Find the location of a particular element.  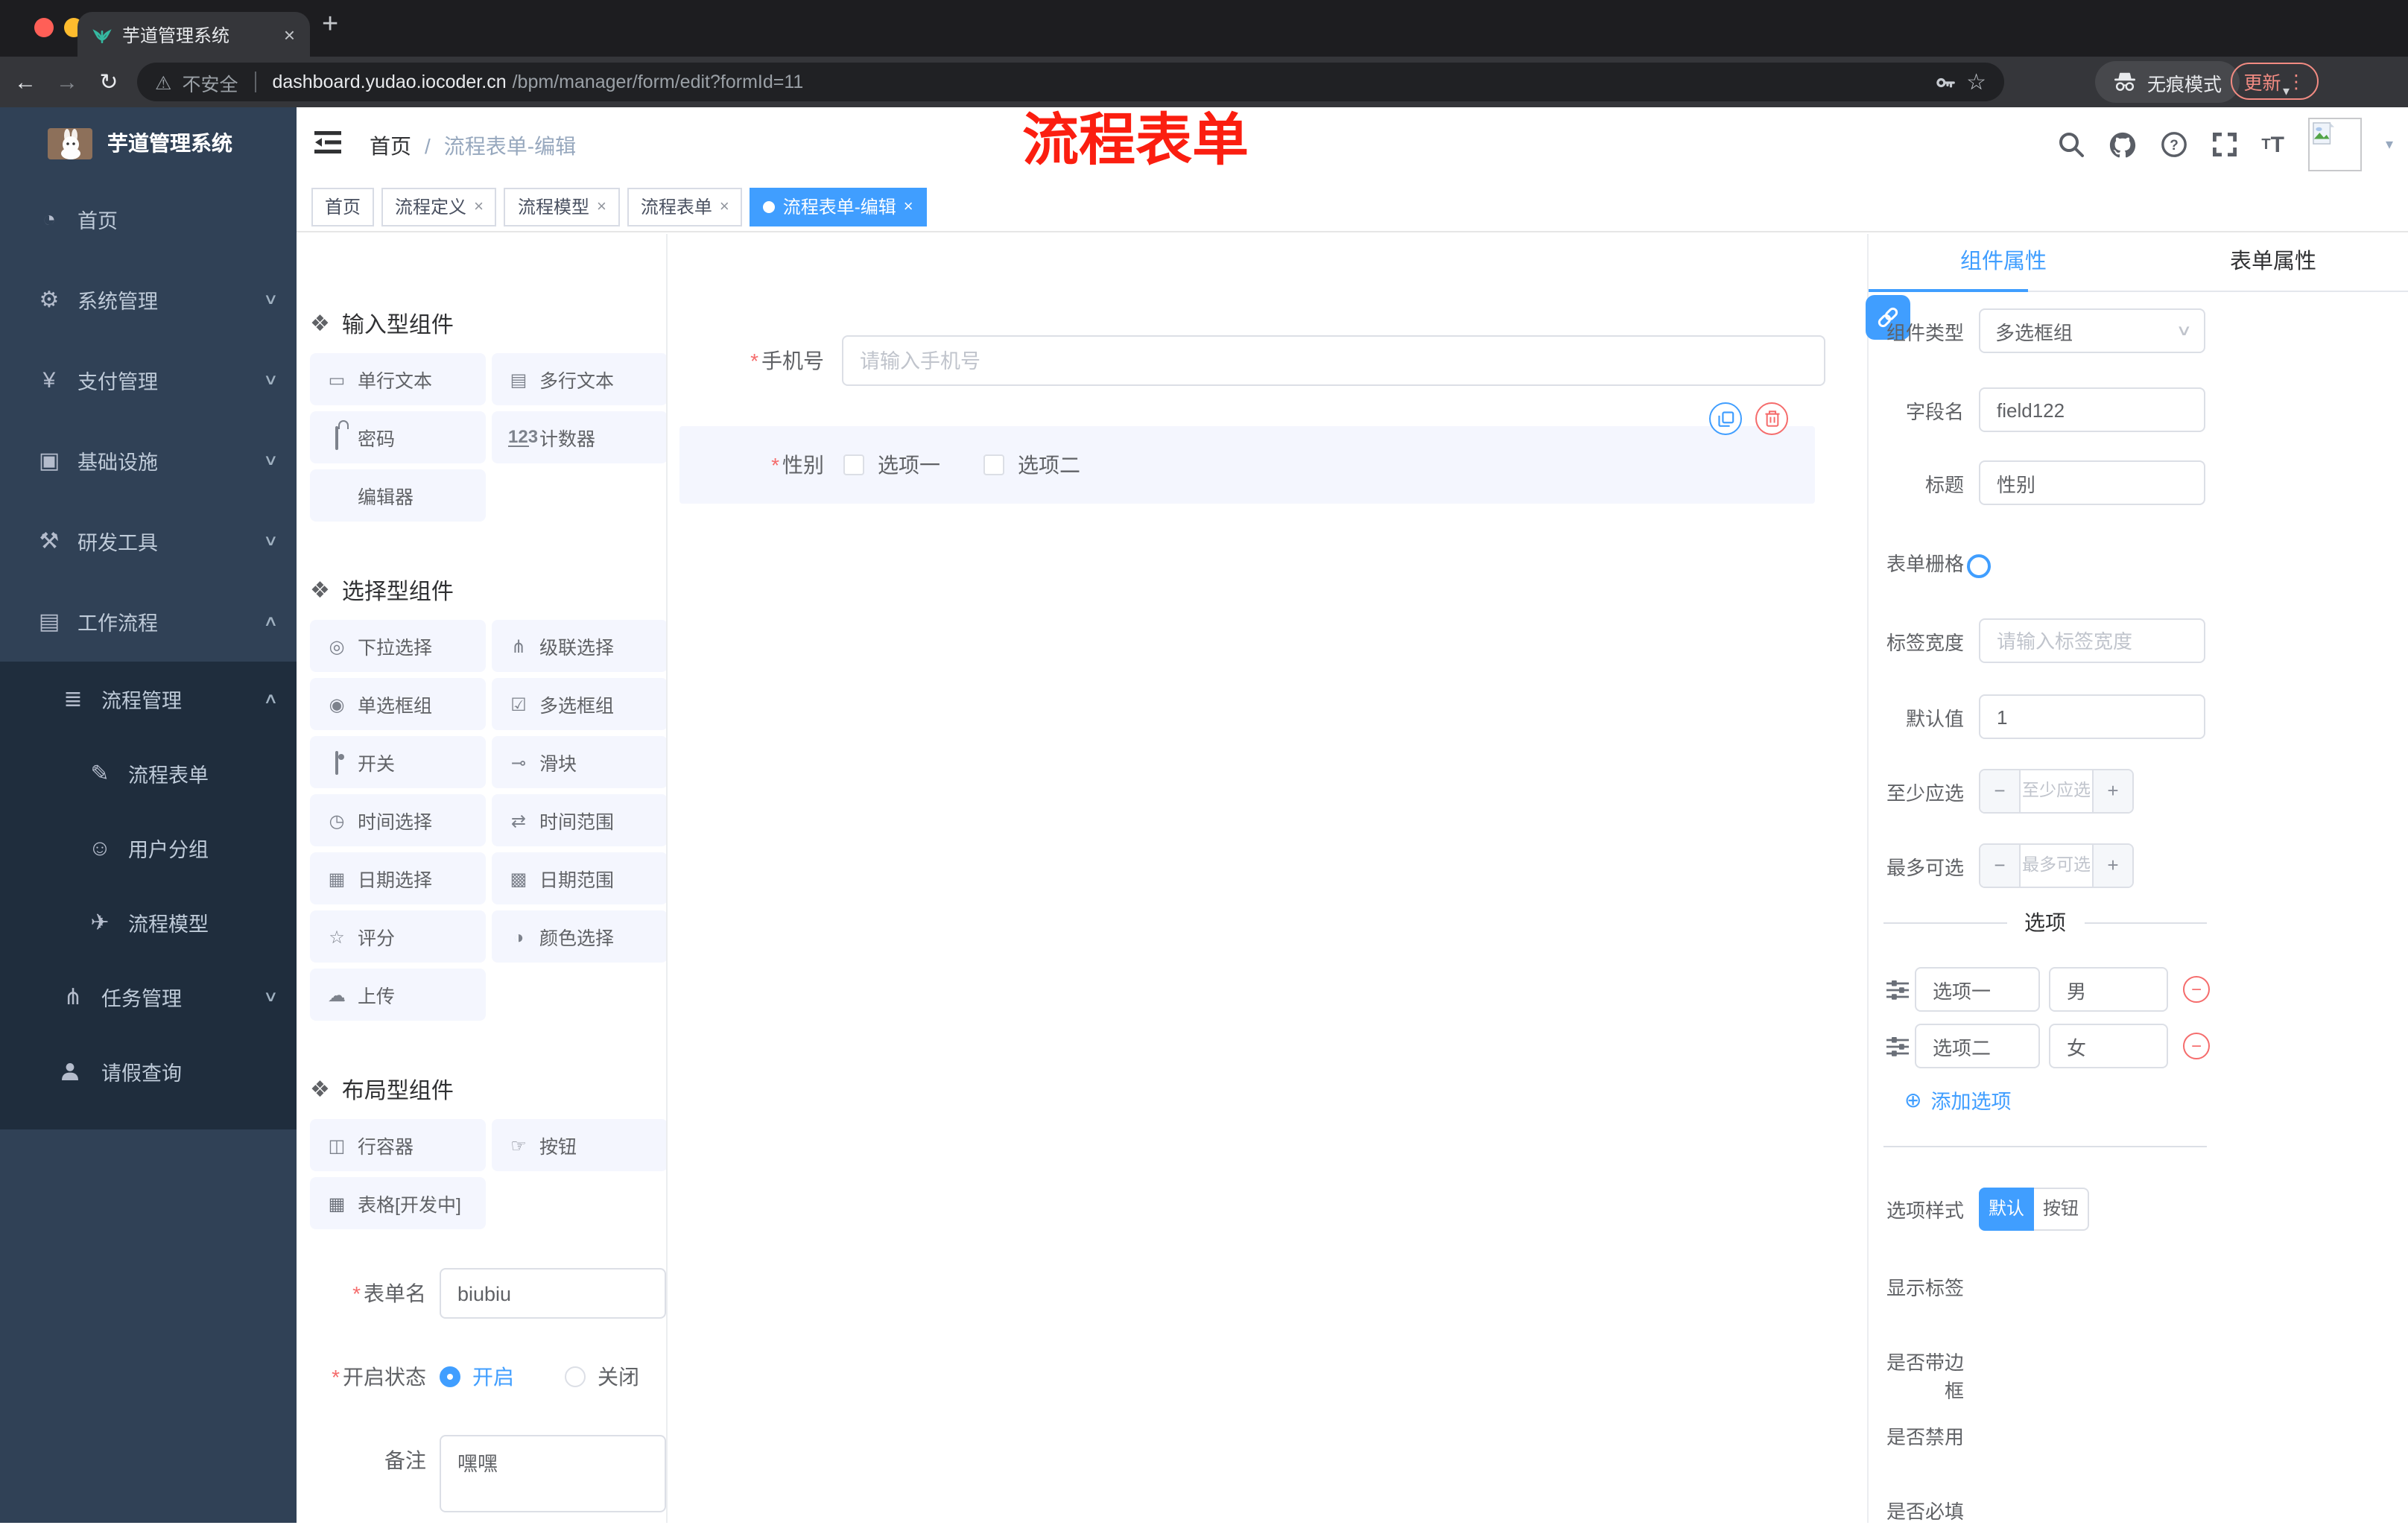

tag-process-form-edit: 流程表单-编辑 × is located at coordinates (838, 207).